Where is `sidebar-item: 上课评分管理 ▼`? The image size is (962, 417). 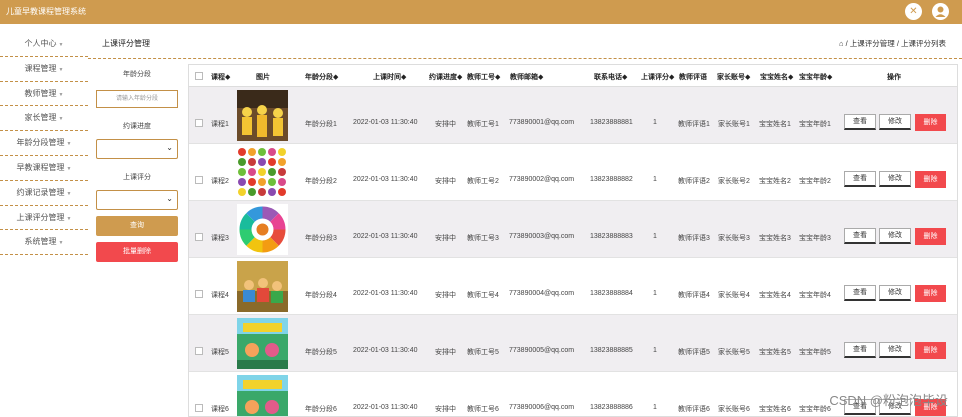
sidebar-item: 上课评分管理 ▼ is located at coordinates (44, 218).